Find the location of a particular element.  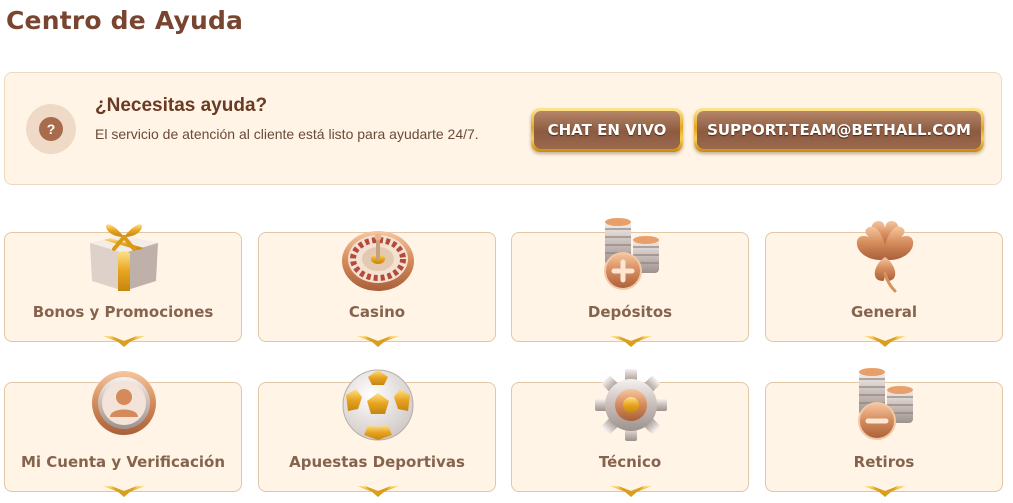

category-label: Depósitos is located at coordinates (630, 312).